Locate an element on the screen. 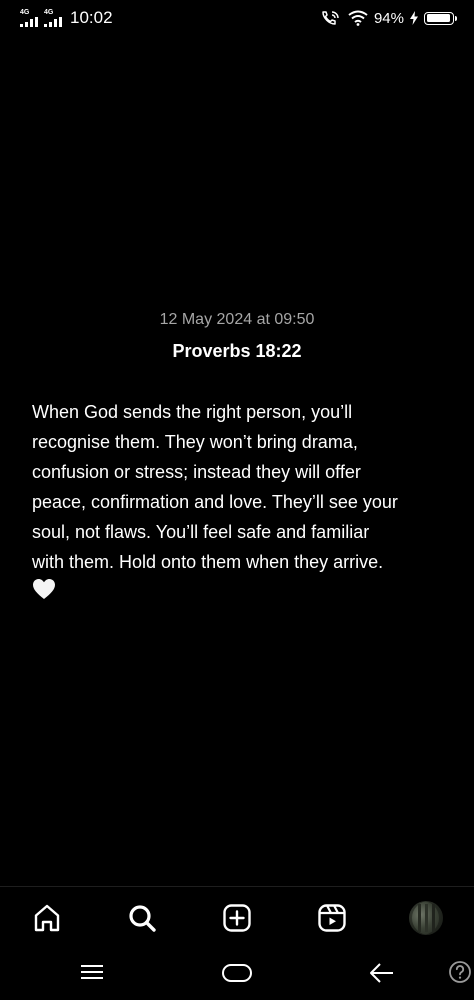 The image size is (474, 1000). help-icon is located at coordinates (460, 972).